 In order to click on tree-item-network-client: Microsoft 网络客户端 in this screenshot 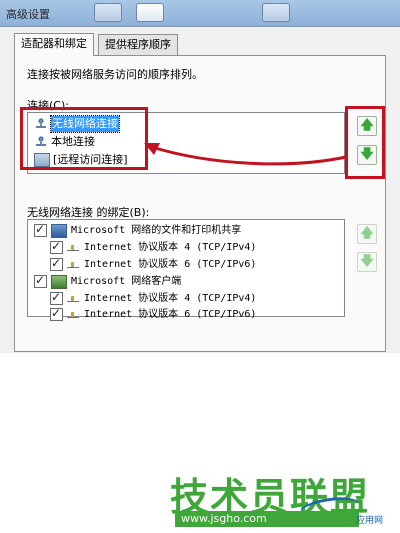, I will do `click(108, 281)`.